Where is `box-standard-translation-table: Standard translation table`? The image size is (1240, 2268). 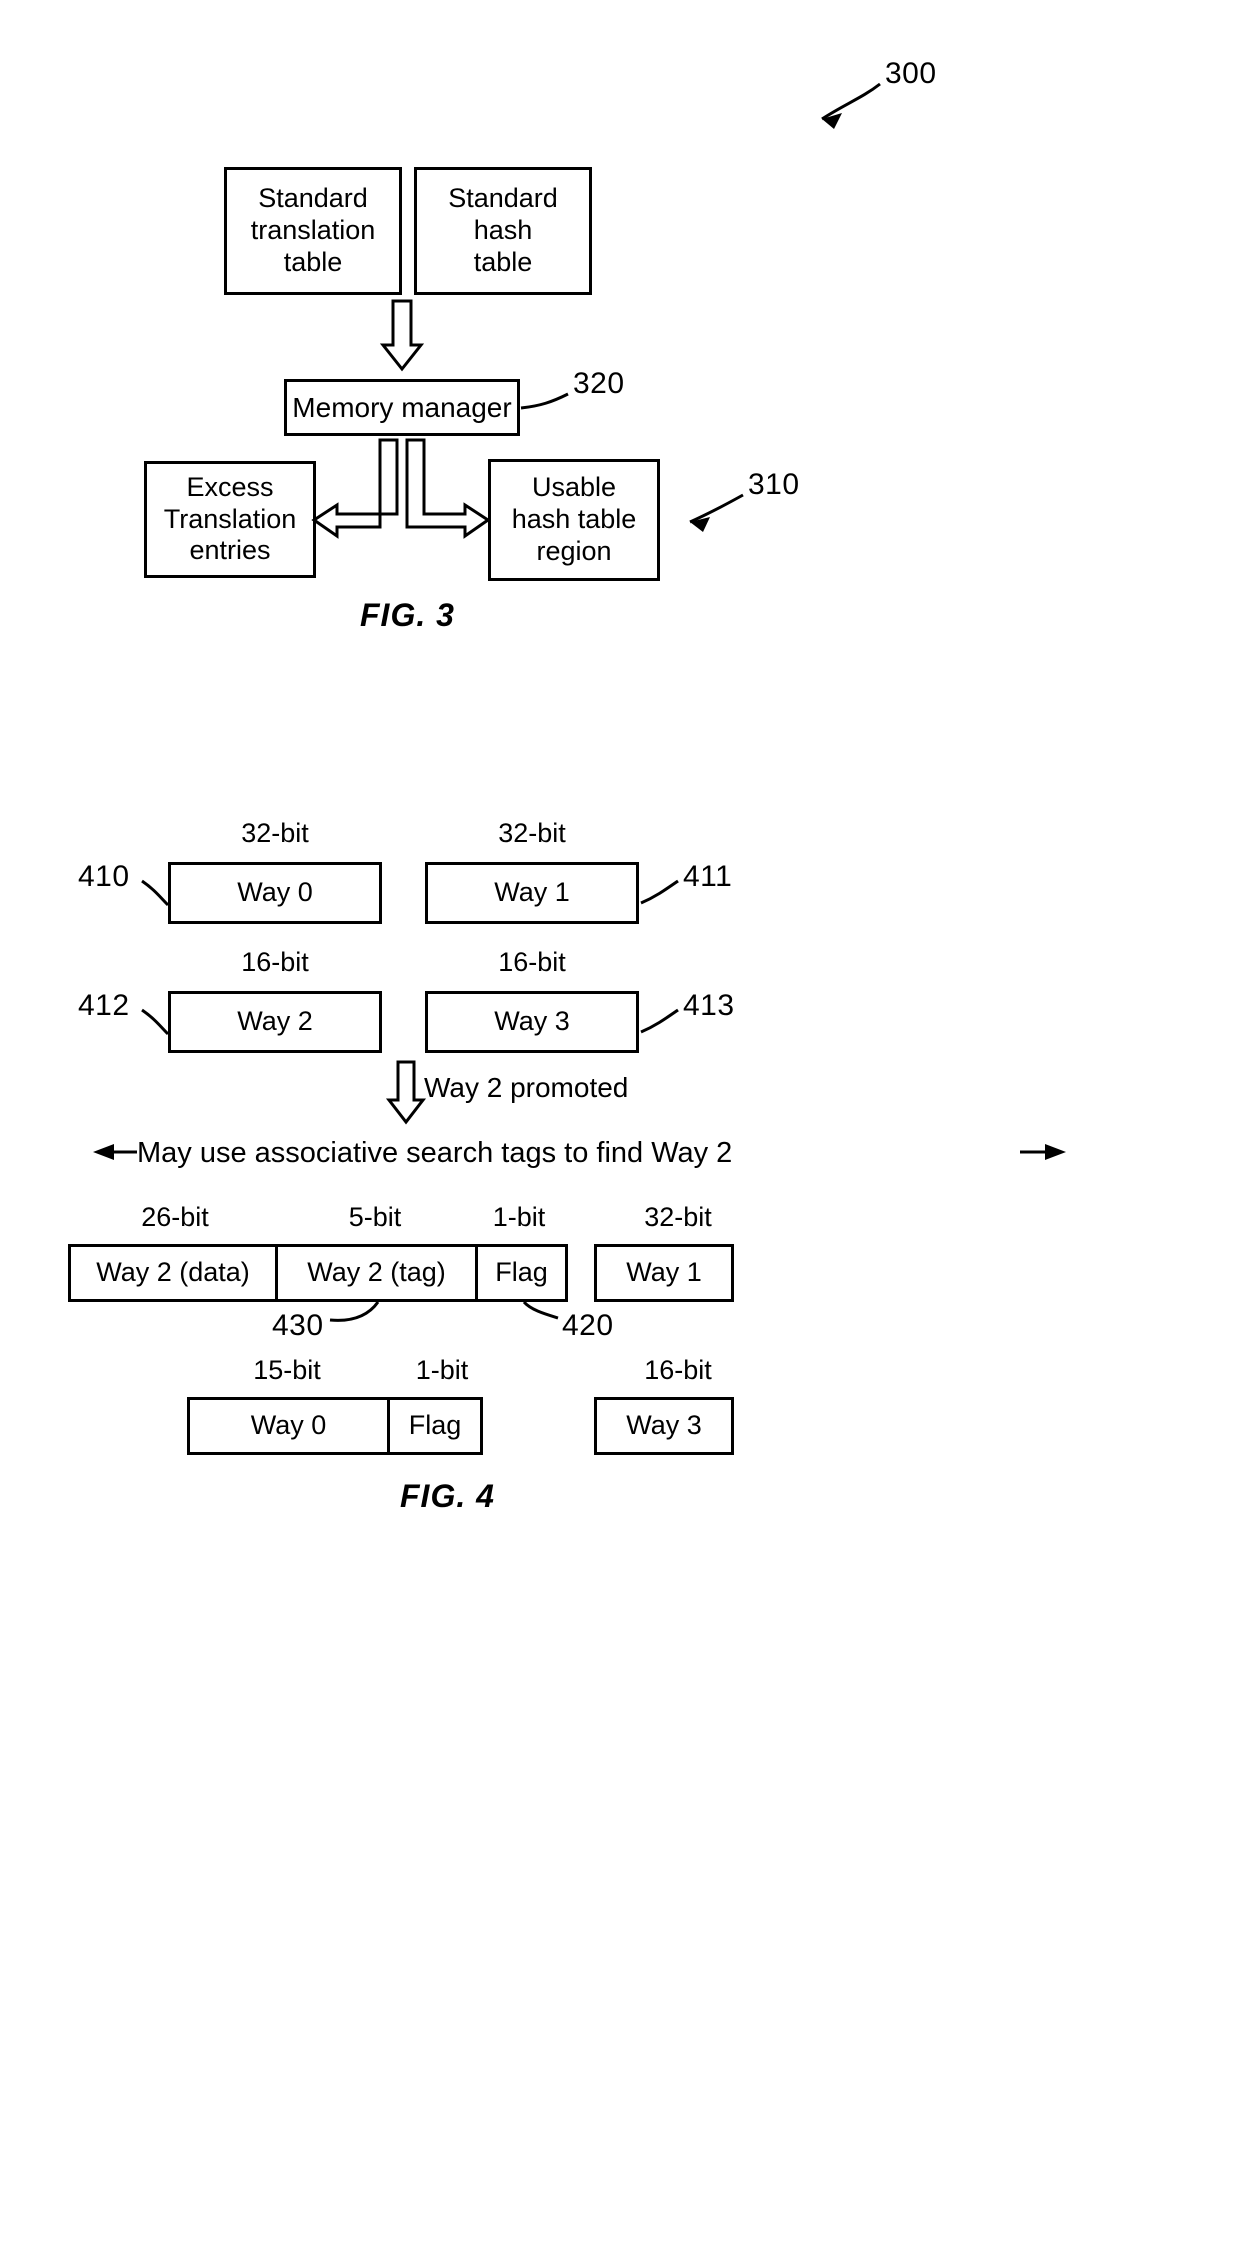
box-standard-translation-table: Standard translation table is located at coordinates (313, 231).